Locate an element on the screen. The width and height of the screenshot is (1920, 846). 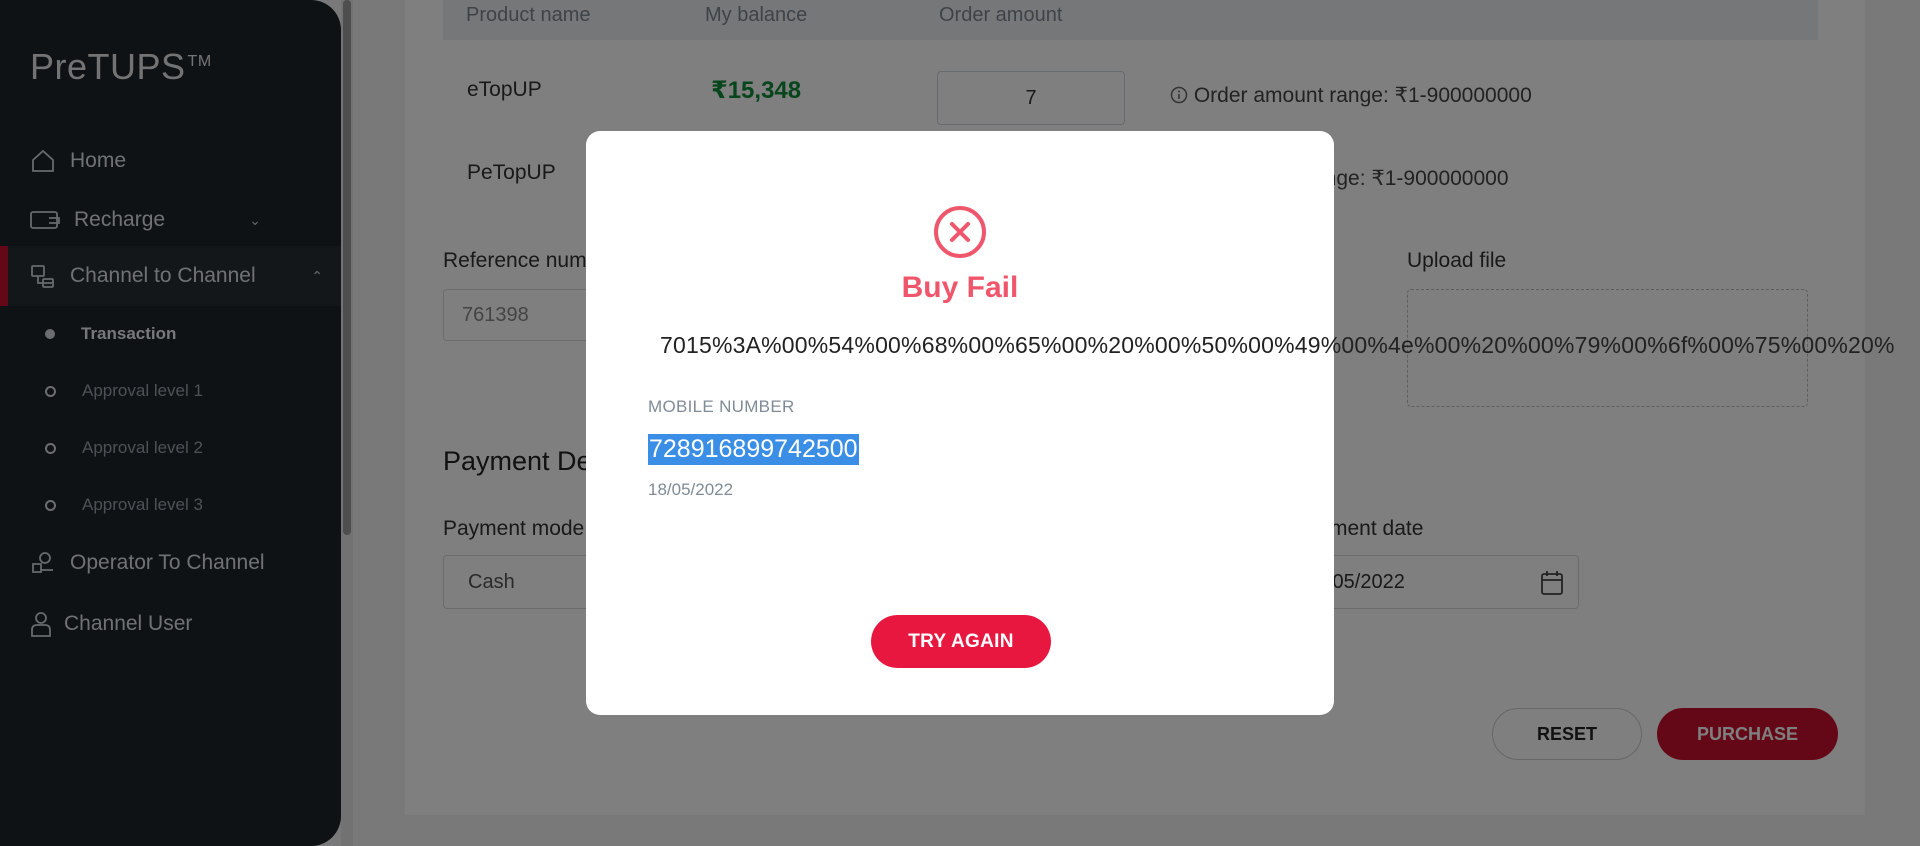
error-circle-icon is located at coordinates (960, 232).